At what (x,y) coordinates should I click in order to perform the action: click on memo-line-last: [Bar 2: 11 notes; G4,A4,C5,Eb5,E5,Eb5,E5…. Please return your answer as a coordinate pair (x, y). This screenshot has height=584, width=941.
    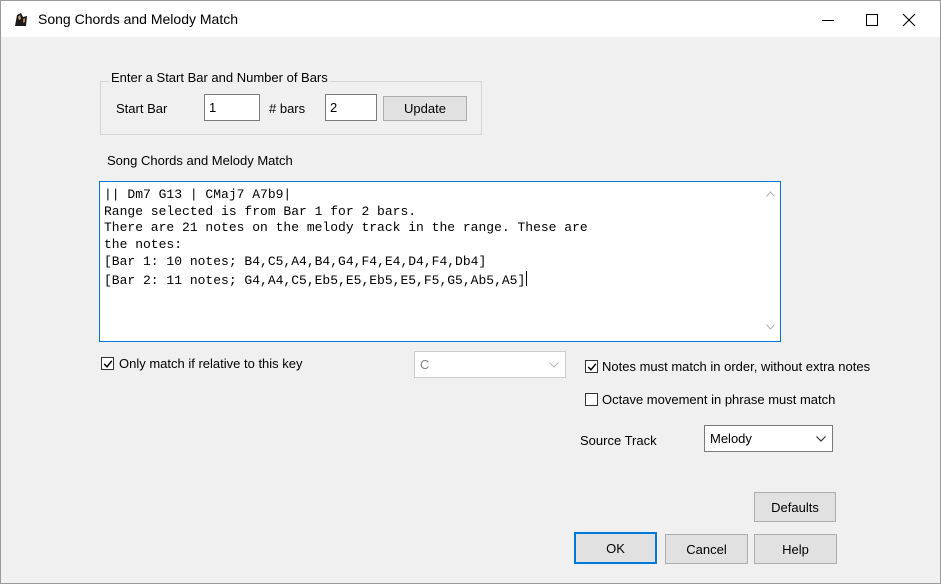
    Looking at the image, I should click on (429, 280).